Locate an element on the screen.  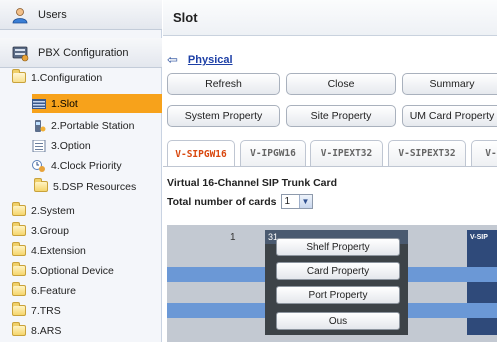
tree-item-label: 8.ARS is located at coordinates (46, 330).